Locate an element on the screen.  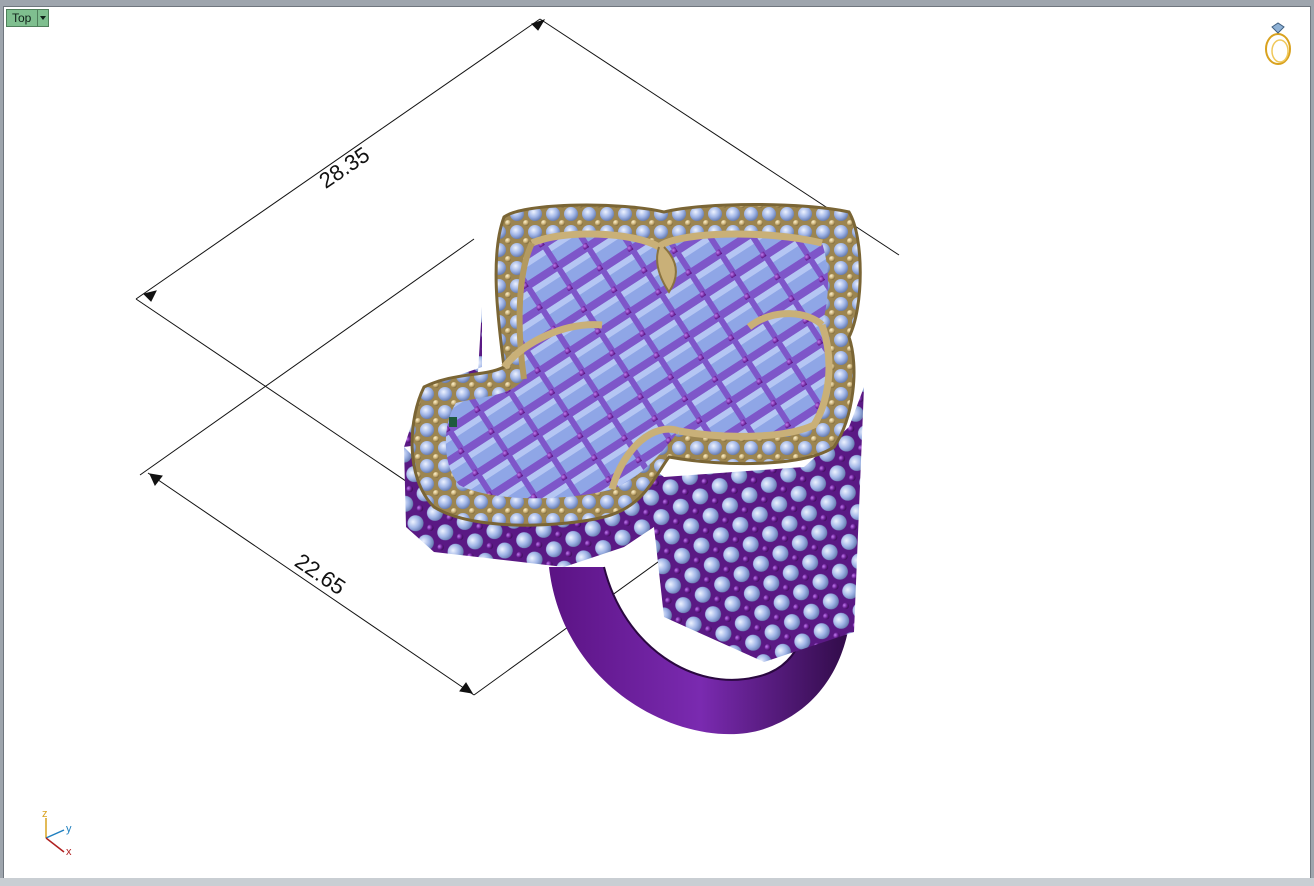
world-axis-icon: z y x is located at coordinates (57, 832).